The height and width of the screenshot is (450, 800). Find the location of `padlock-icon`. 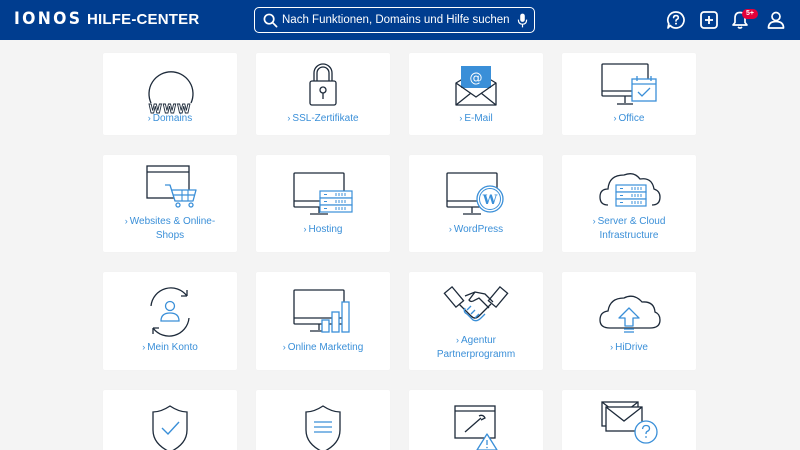

padlock-icon is located at coordinates (323, 84).